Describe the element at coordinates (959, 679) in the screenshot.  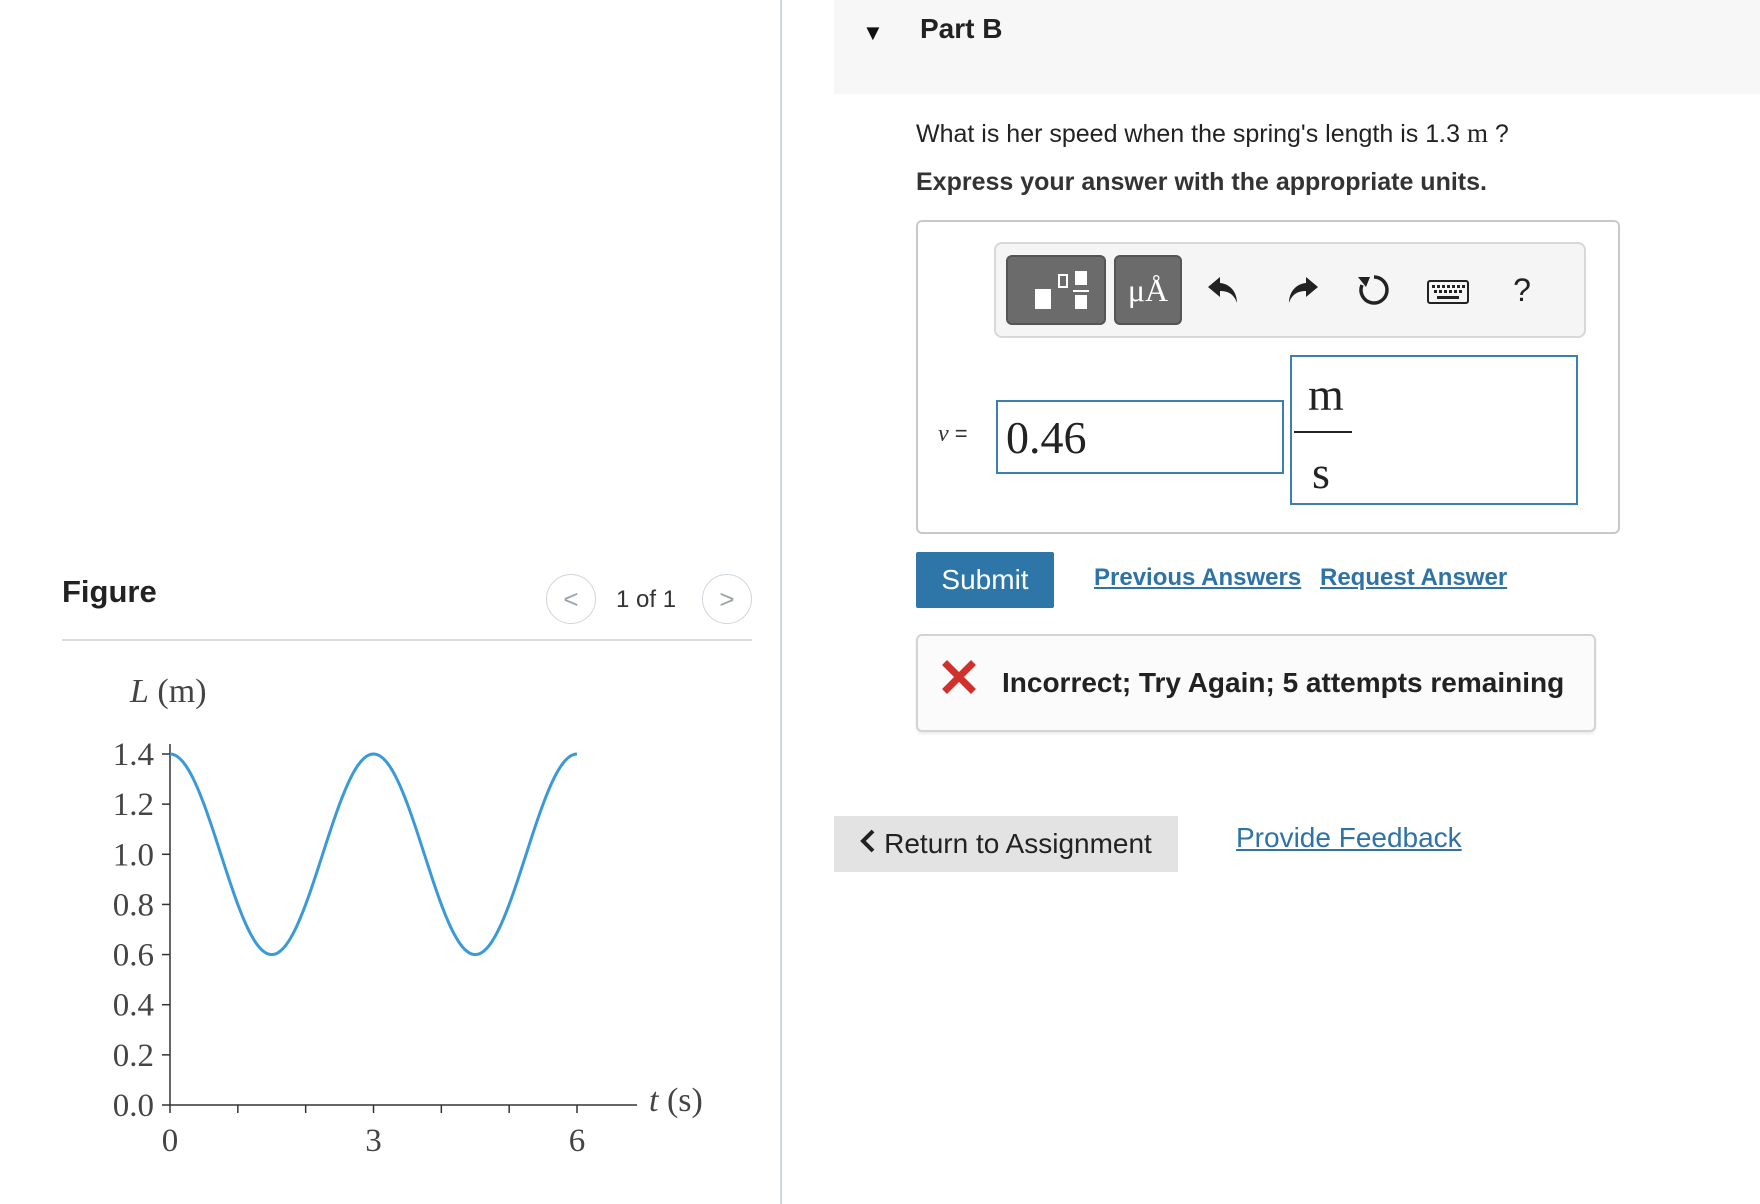
I see `error-x-icon` at that location.